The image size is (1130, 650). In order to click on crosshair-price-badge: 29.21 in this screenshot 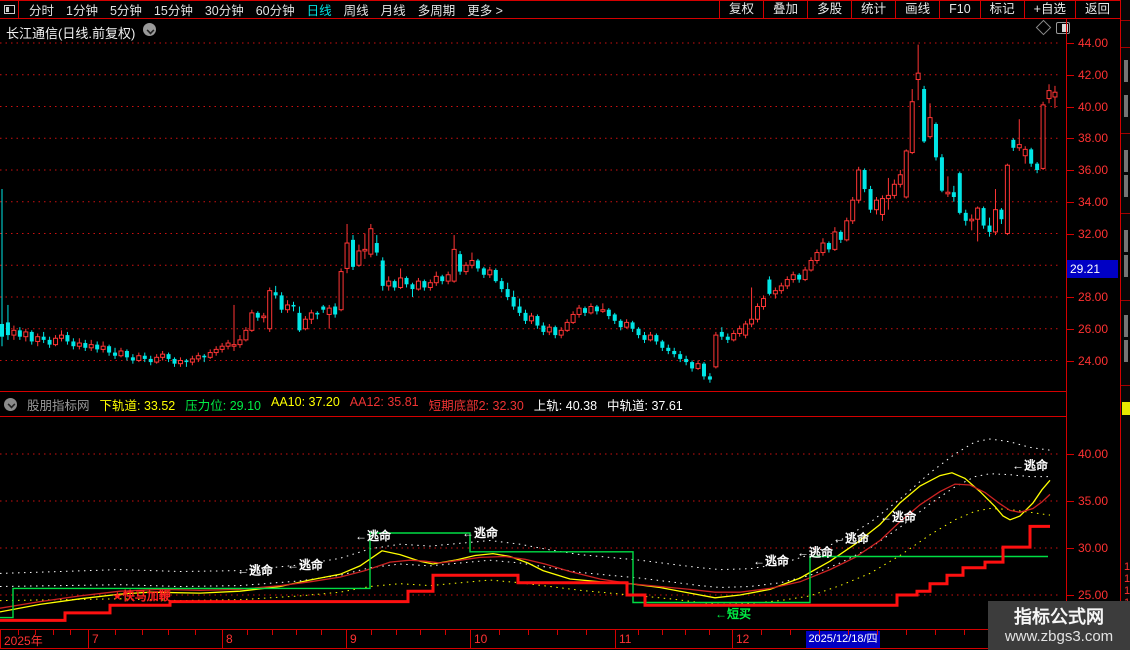, I will do `click(1092, 269)`.